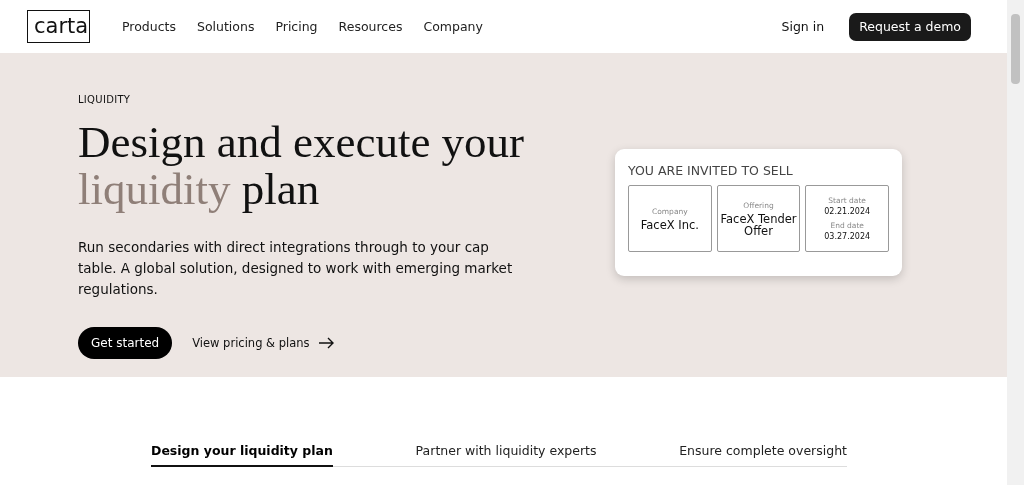 The width and height of the screenshot is (1024, 485). Describe the element at coordinates (1015, 242) in the screenshot. I see `scrollbar` at that location.